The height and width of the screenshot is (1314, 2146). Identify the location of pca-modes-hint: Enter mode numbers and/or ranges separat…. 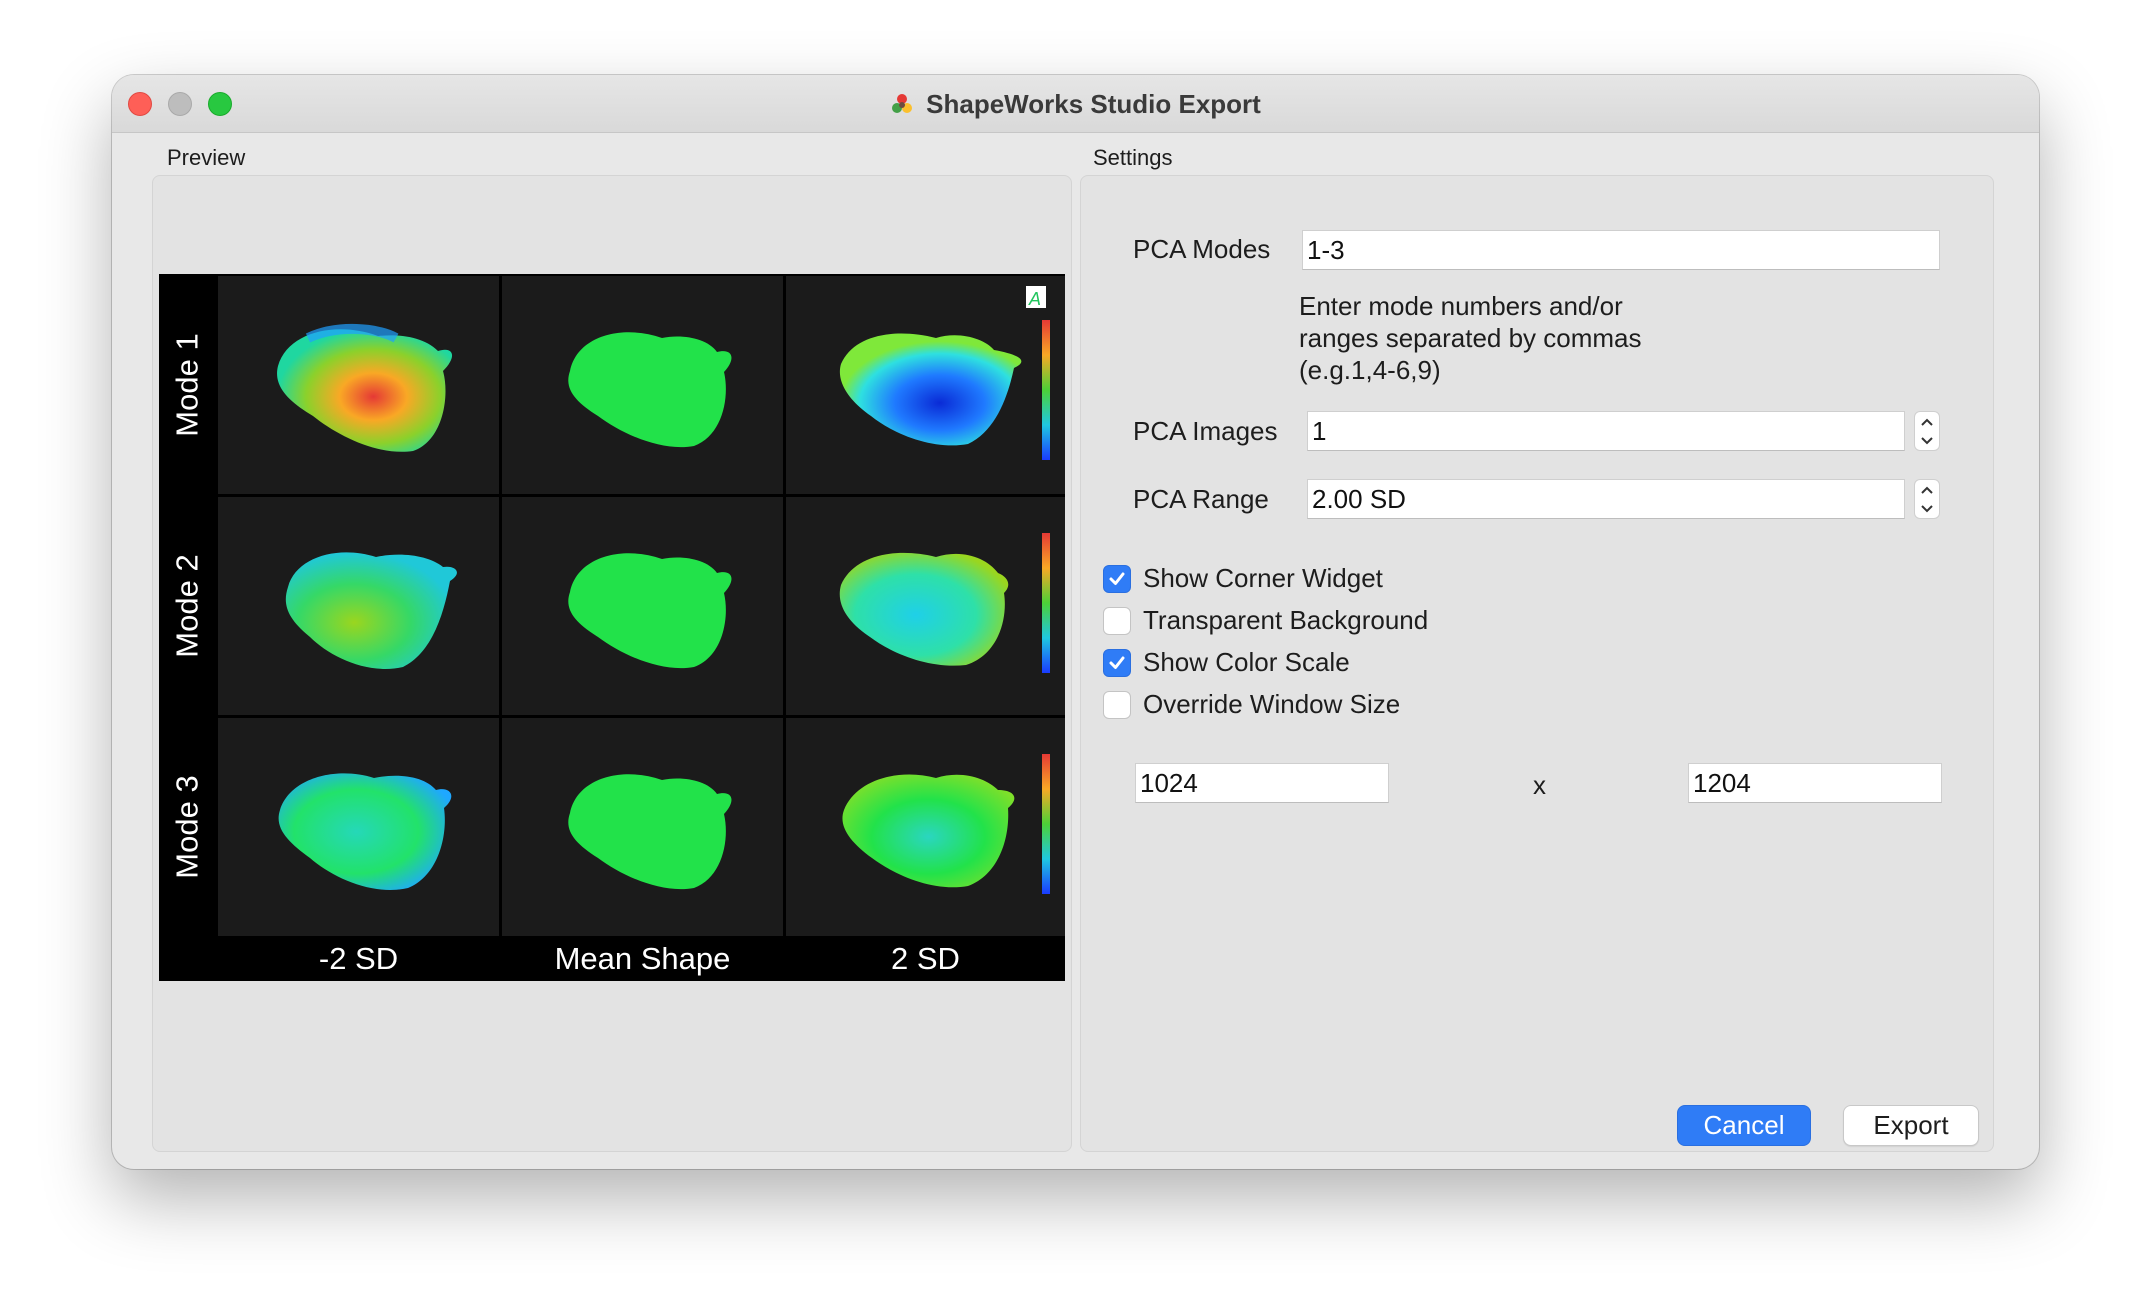
(1509, 338).